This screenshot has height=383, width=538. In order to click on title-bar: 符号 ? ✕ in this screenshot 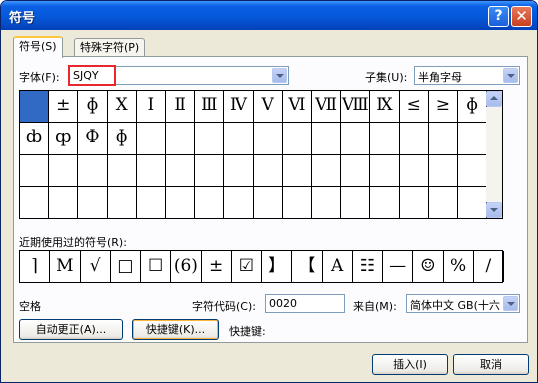, I will do `click(269, 15)`.